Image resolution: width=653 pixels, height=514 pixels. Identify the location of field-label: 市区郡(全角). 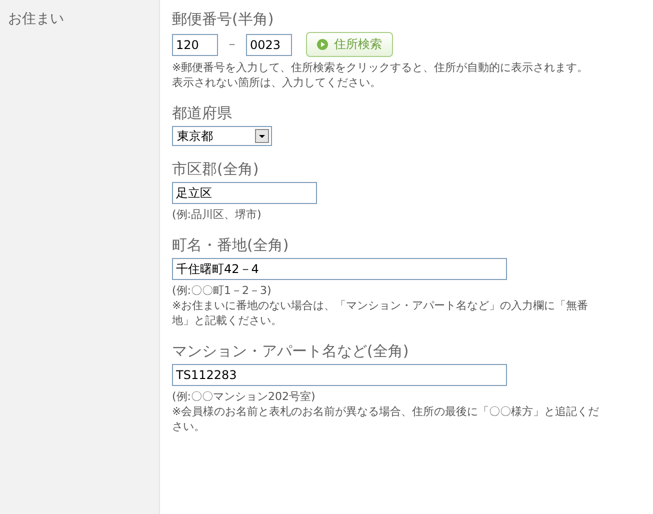
(216, 169).